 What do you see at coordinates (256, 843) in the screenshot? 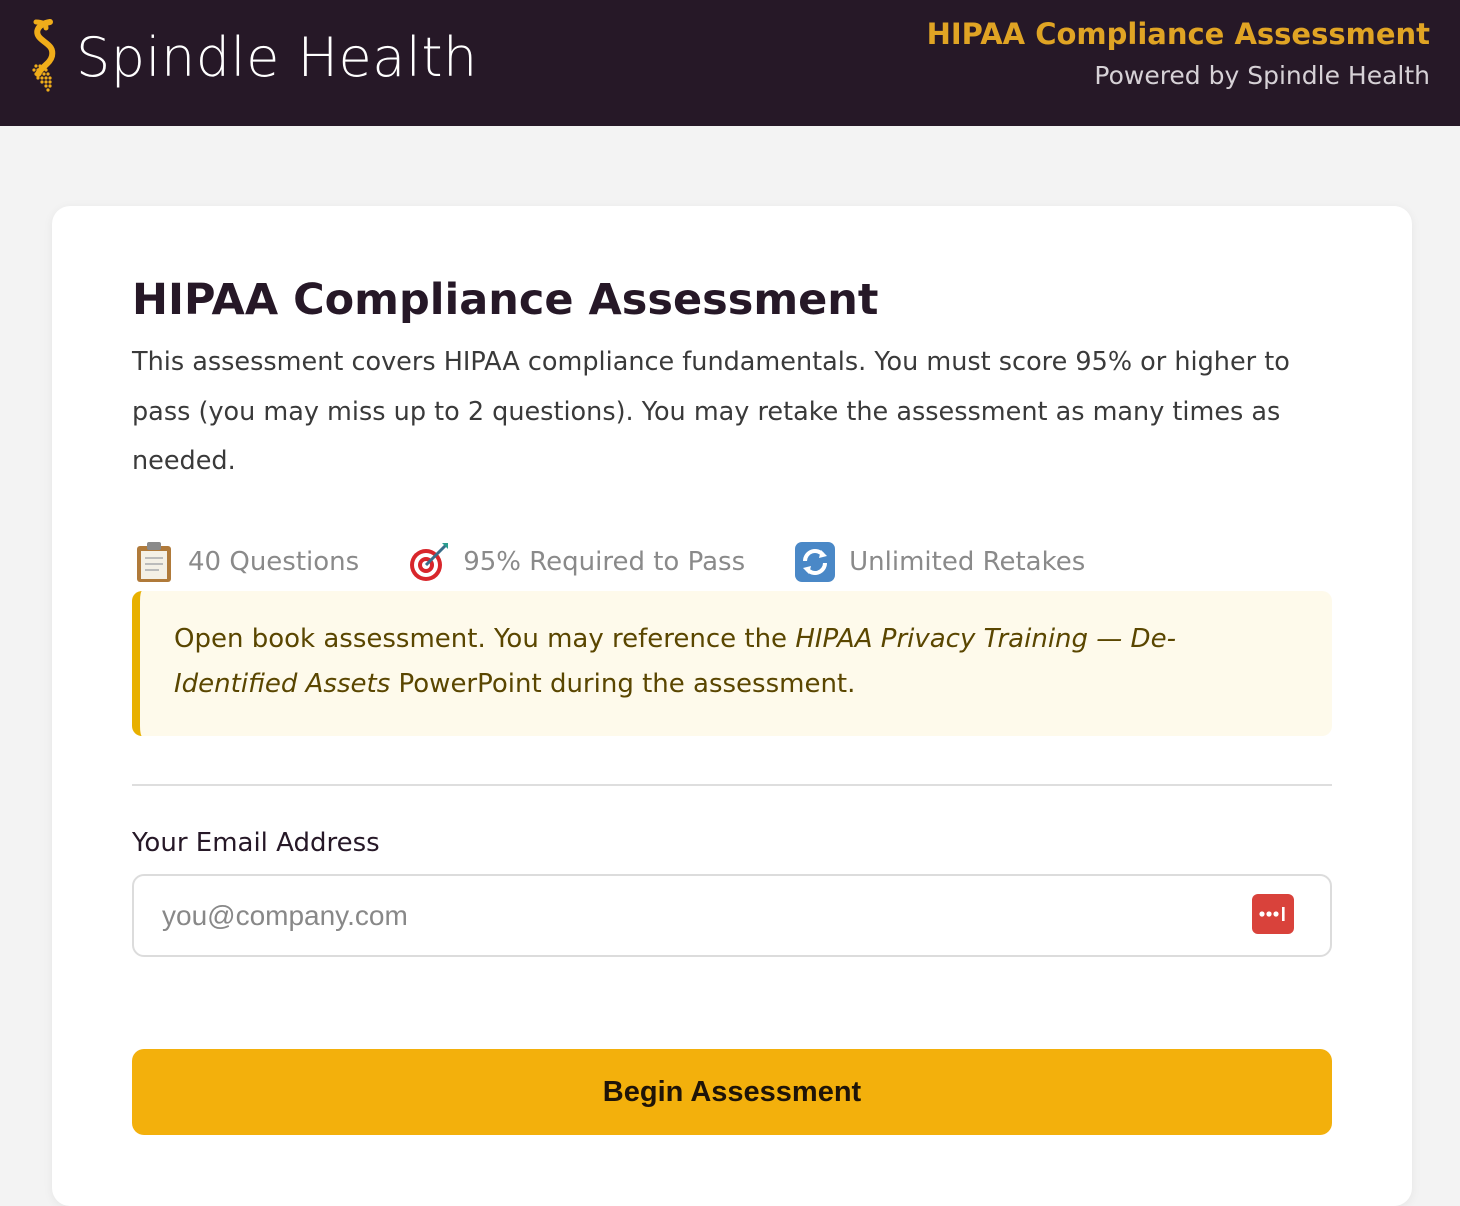
I see `email-label: Your Email Address` at bounding box center [256, 843].